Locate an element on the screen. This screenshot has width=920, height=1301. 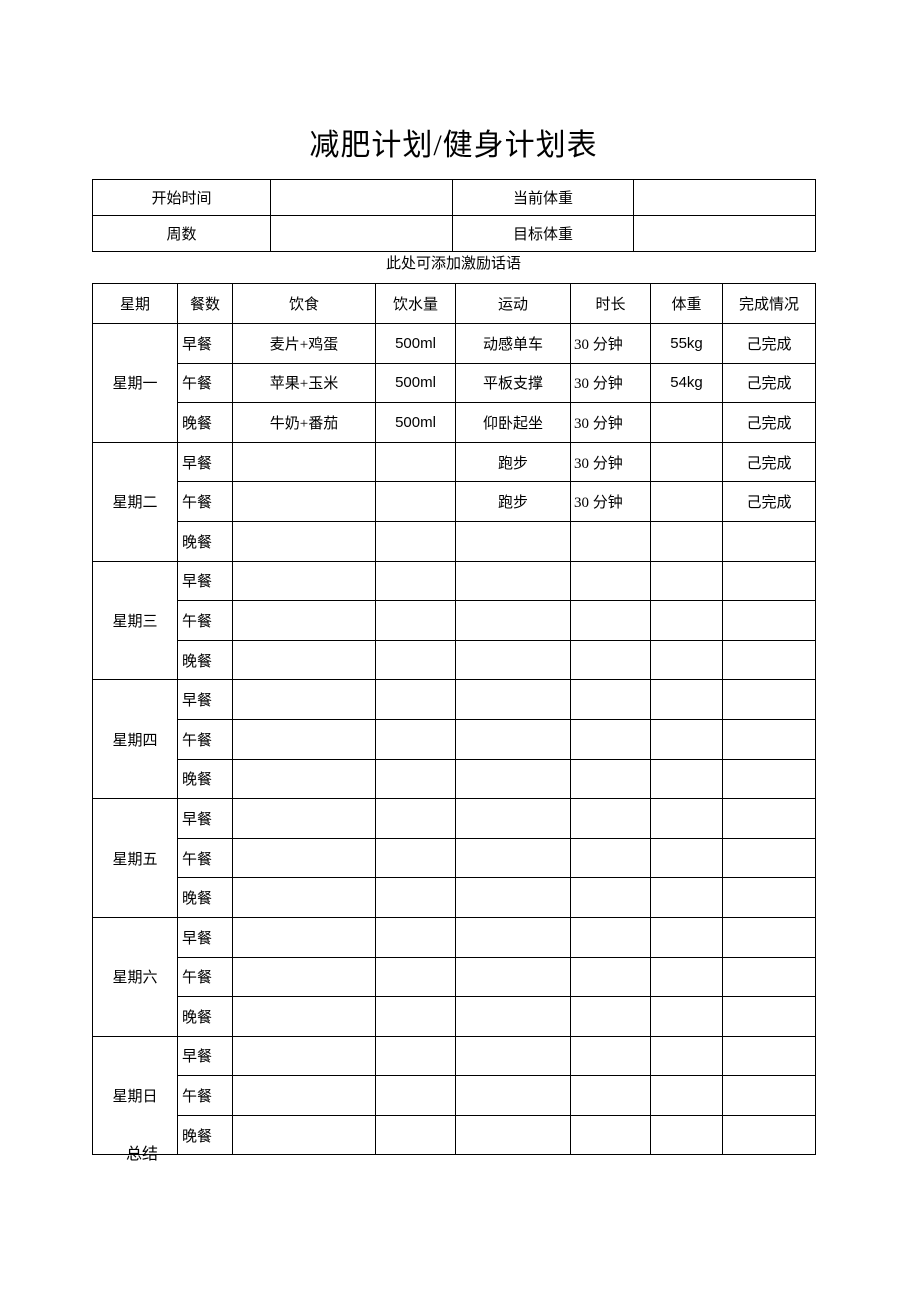
exercise-cell: 动感单车 is located at coordinates (513, 343).